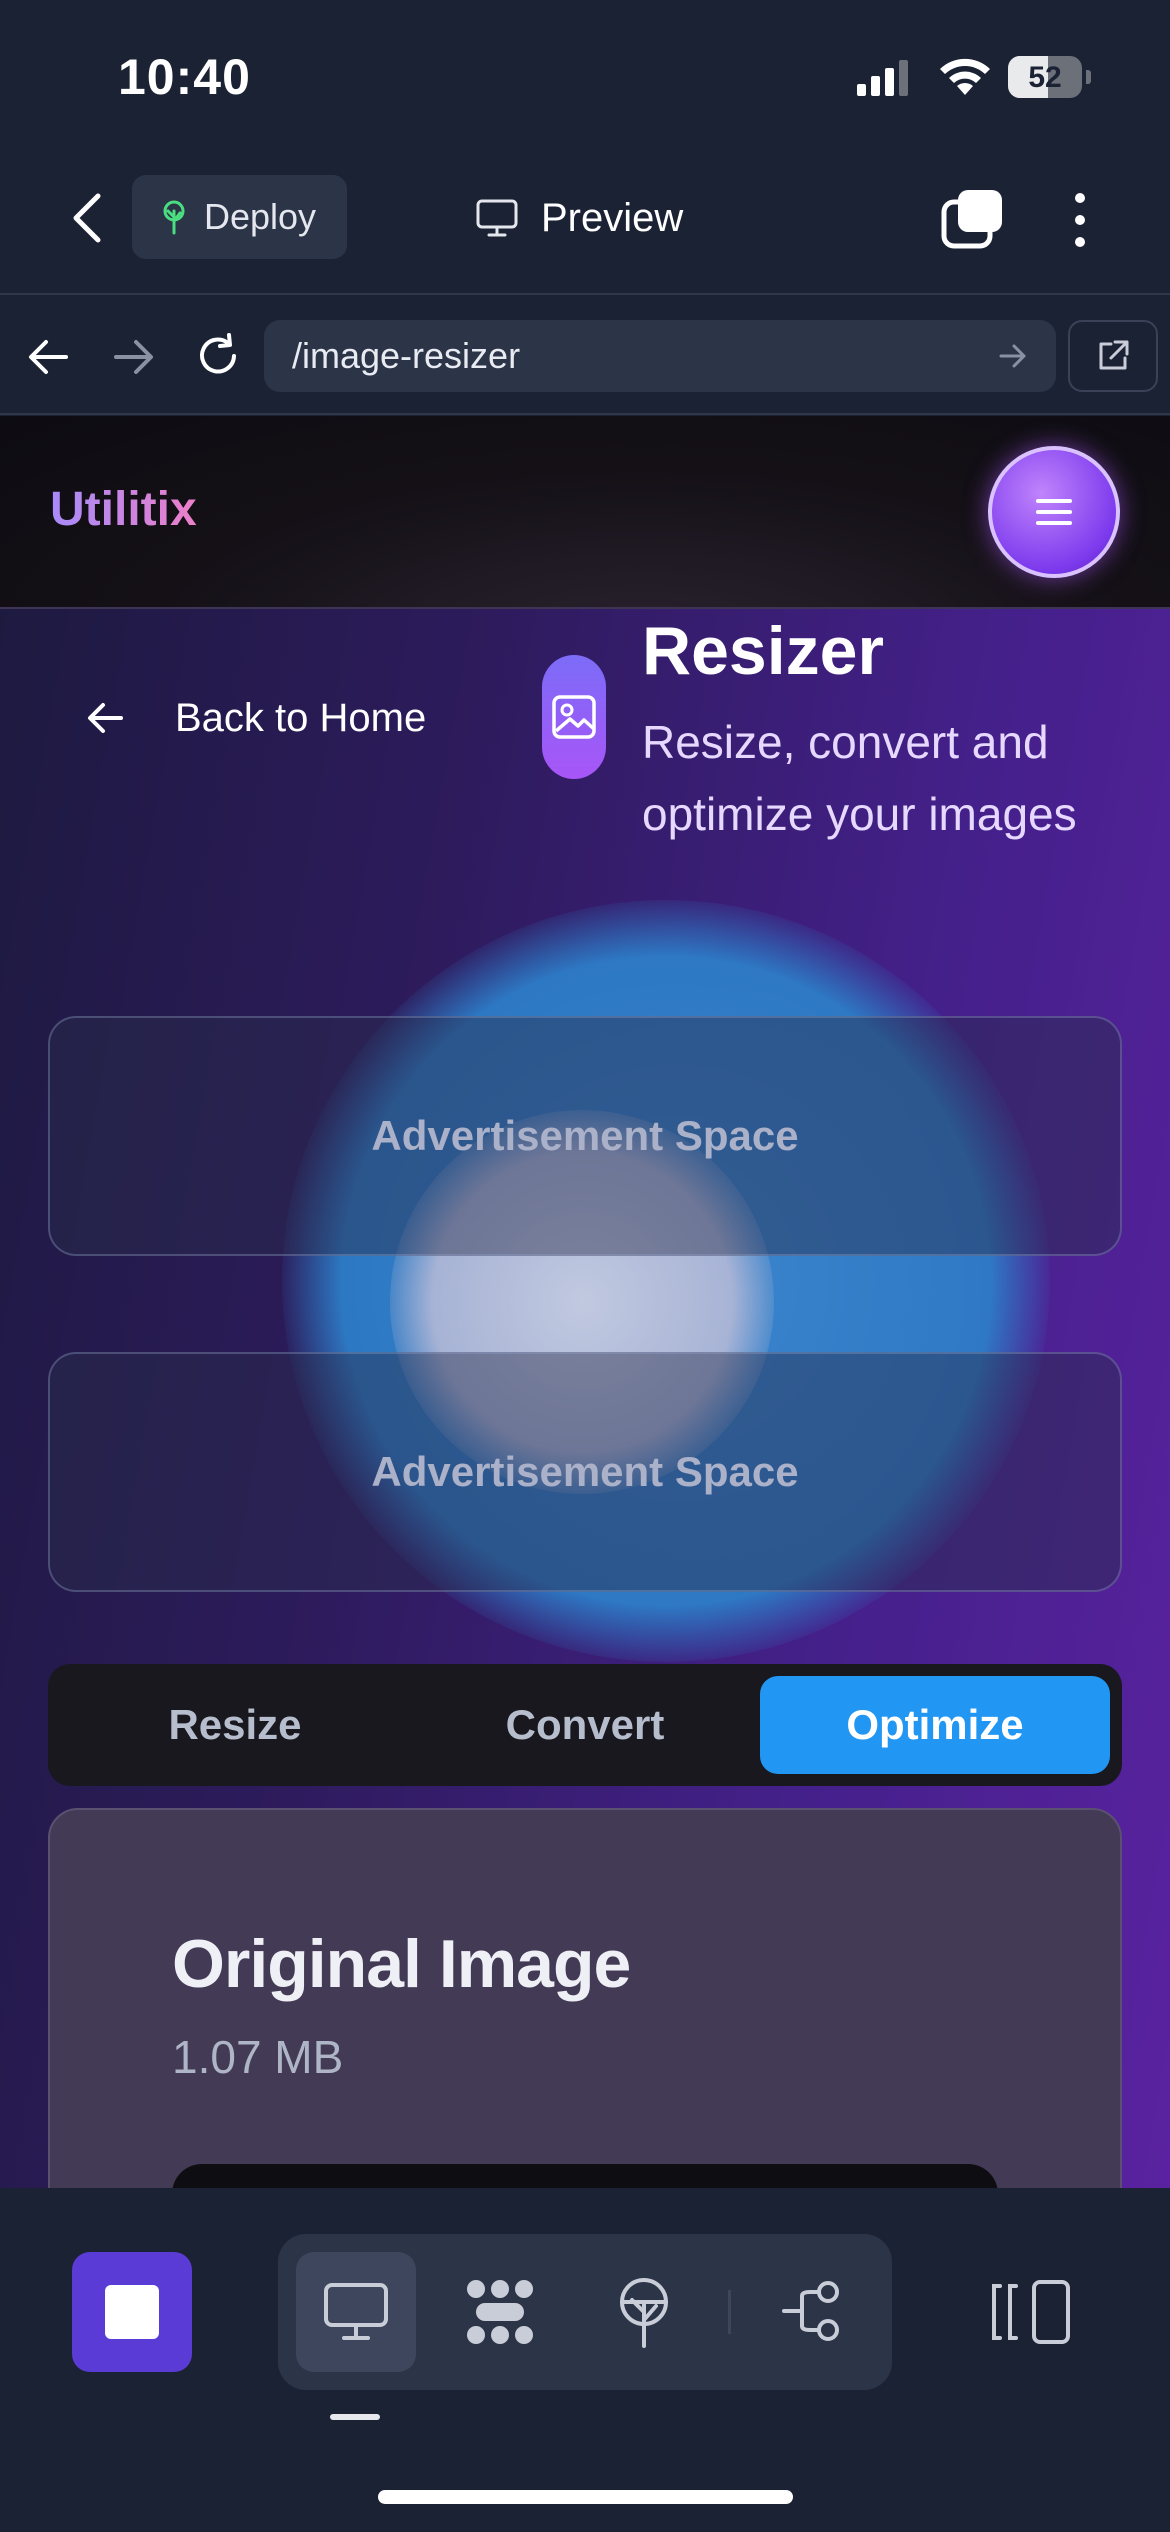  Describe the element at coordinates (972, 219) in the screenshot. I see `tabs-icon` at that location.